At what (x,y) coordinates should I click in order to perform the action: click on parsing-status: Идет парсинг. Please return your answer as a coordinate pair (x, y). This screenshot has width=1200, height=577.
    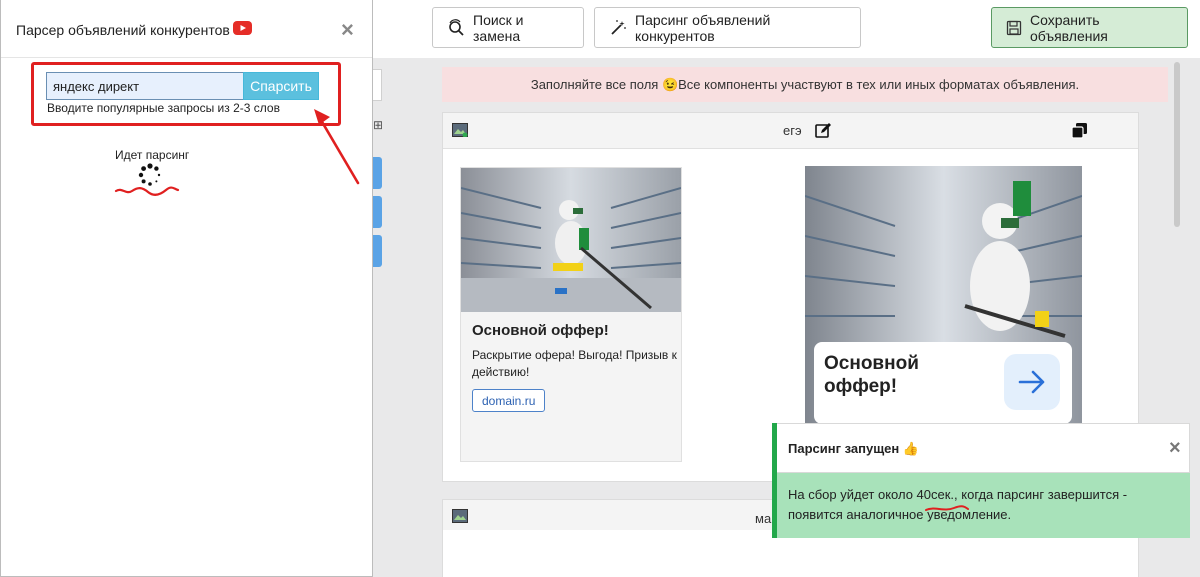
    Looking at the image, I should click on (152, 155).